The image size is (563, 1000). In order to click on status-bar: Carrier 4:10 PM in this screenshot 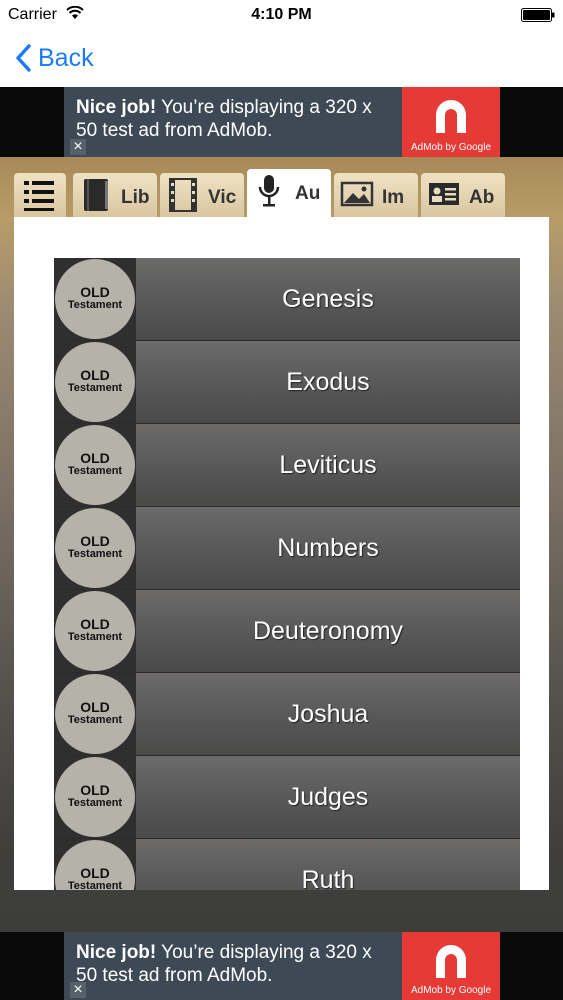, I will do `click(281, 15)`.